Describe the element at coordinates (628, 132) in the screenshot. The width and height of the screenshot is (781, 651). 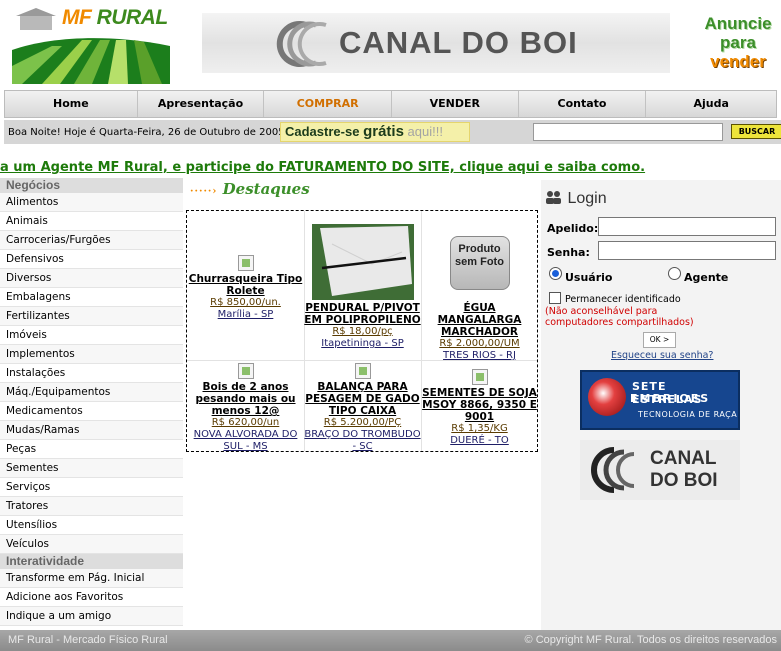
I see `search-input` at that location.